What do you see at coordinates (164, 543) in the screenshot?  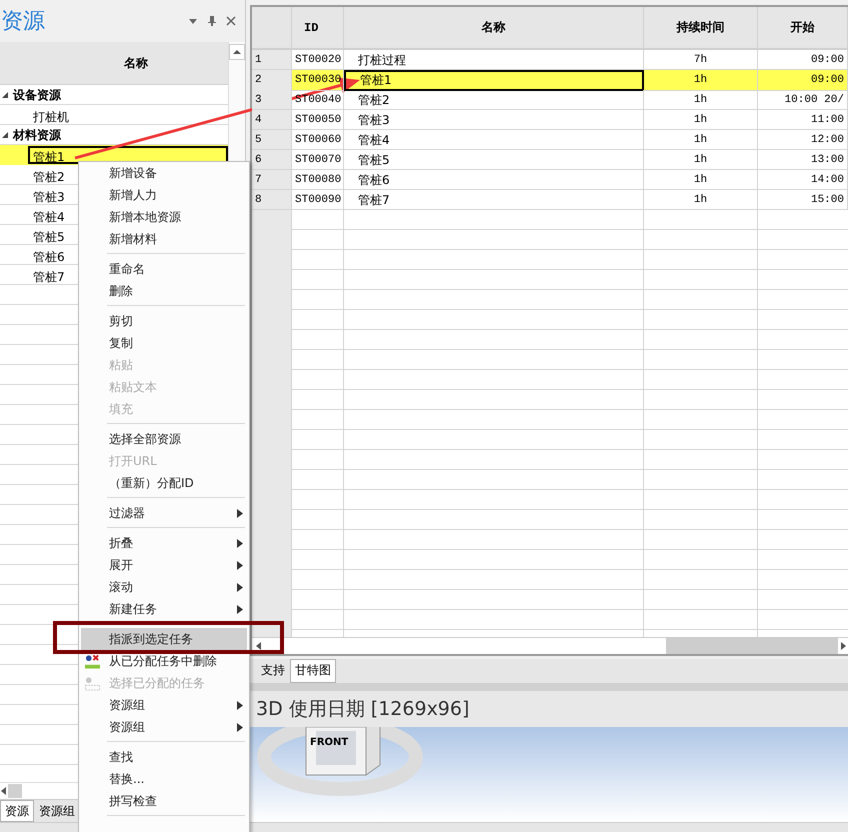 I see `menu-item: 折叠` at bounding box center [164, 543].